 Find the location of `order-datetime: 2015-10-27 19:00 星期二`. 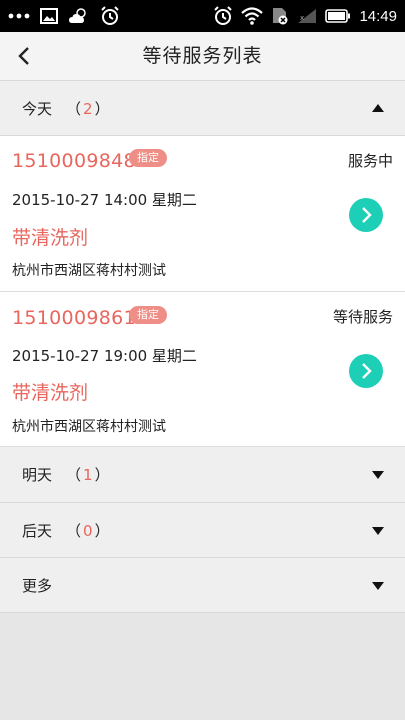

order-datetime: 2015-10-27 19:00 星期二 is located at coordinates (104, 356).